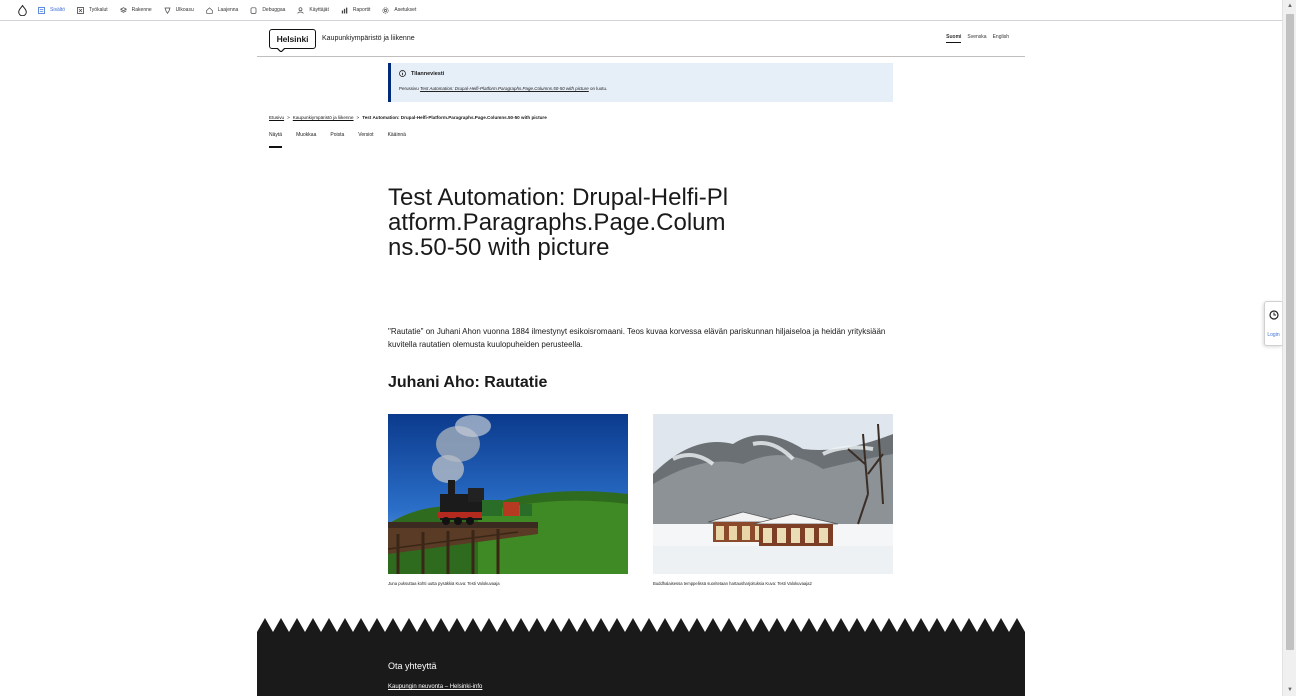  What do you see at coordinates (323, 117) in the screenshot?
I see `breadcrumb-parent: Kaupunkiympäristö ja liikenne` at bounding box center [323, 117].